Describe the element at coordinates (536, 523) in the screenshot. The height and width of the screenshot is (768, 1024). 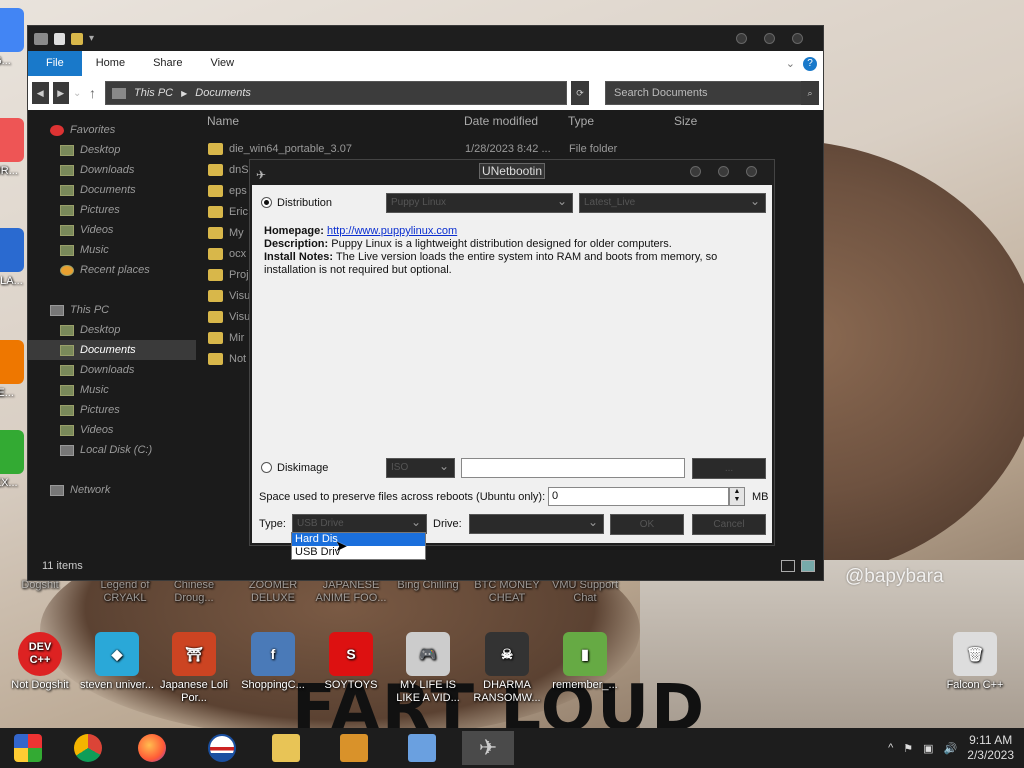
I see `drive-select` at that location.